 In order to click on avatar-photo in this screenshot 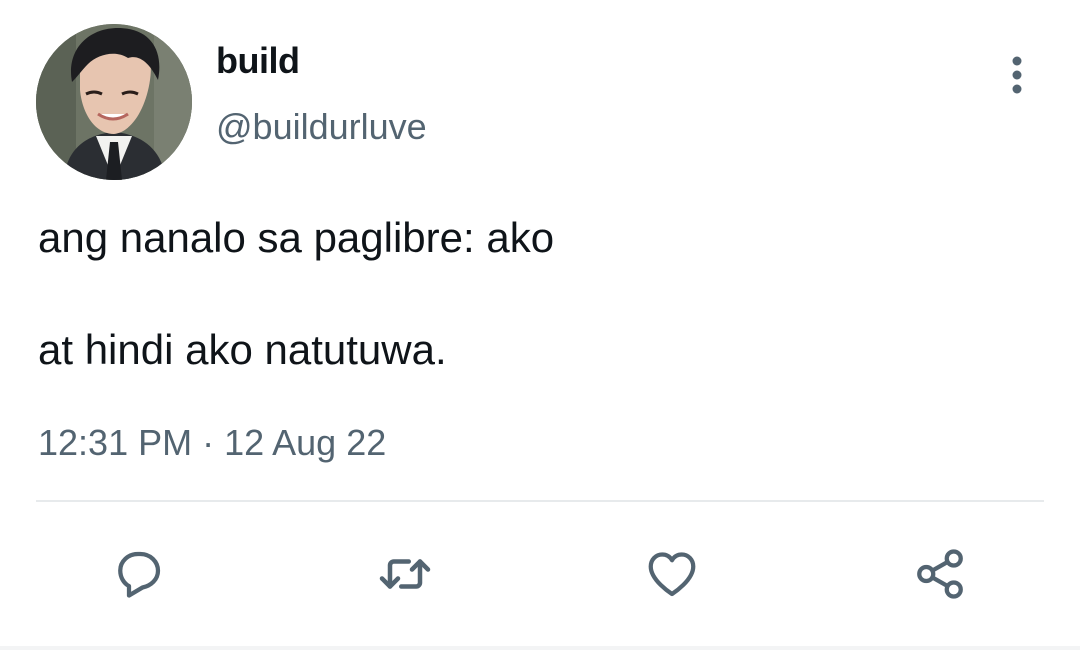, I will do `click(114, 102)`.